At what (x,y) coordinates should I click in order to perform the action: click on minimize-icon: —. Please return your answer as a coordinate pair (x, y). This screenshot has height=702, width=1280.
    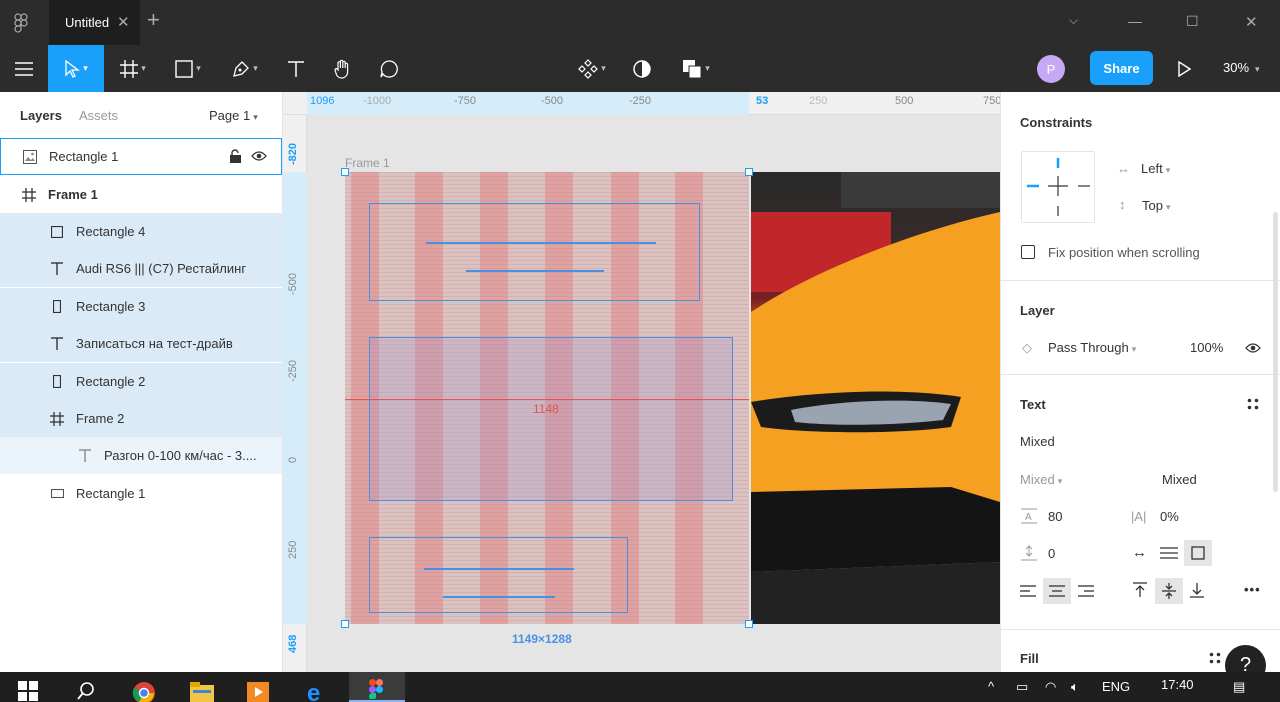
    Looking at the image, I should click on (1135, 21).